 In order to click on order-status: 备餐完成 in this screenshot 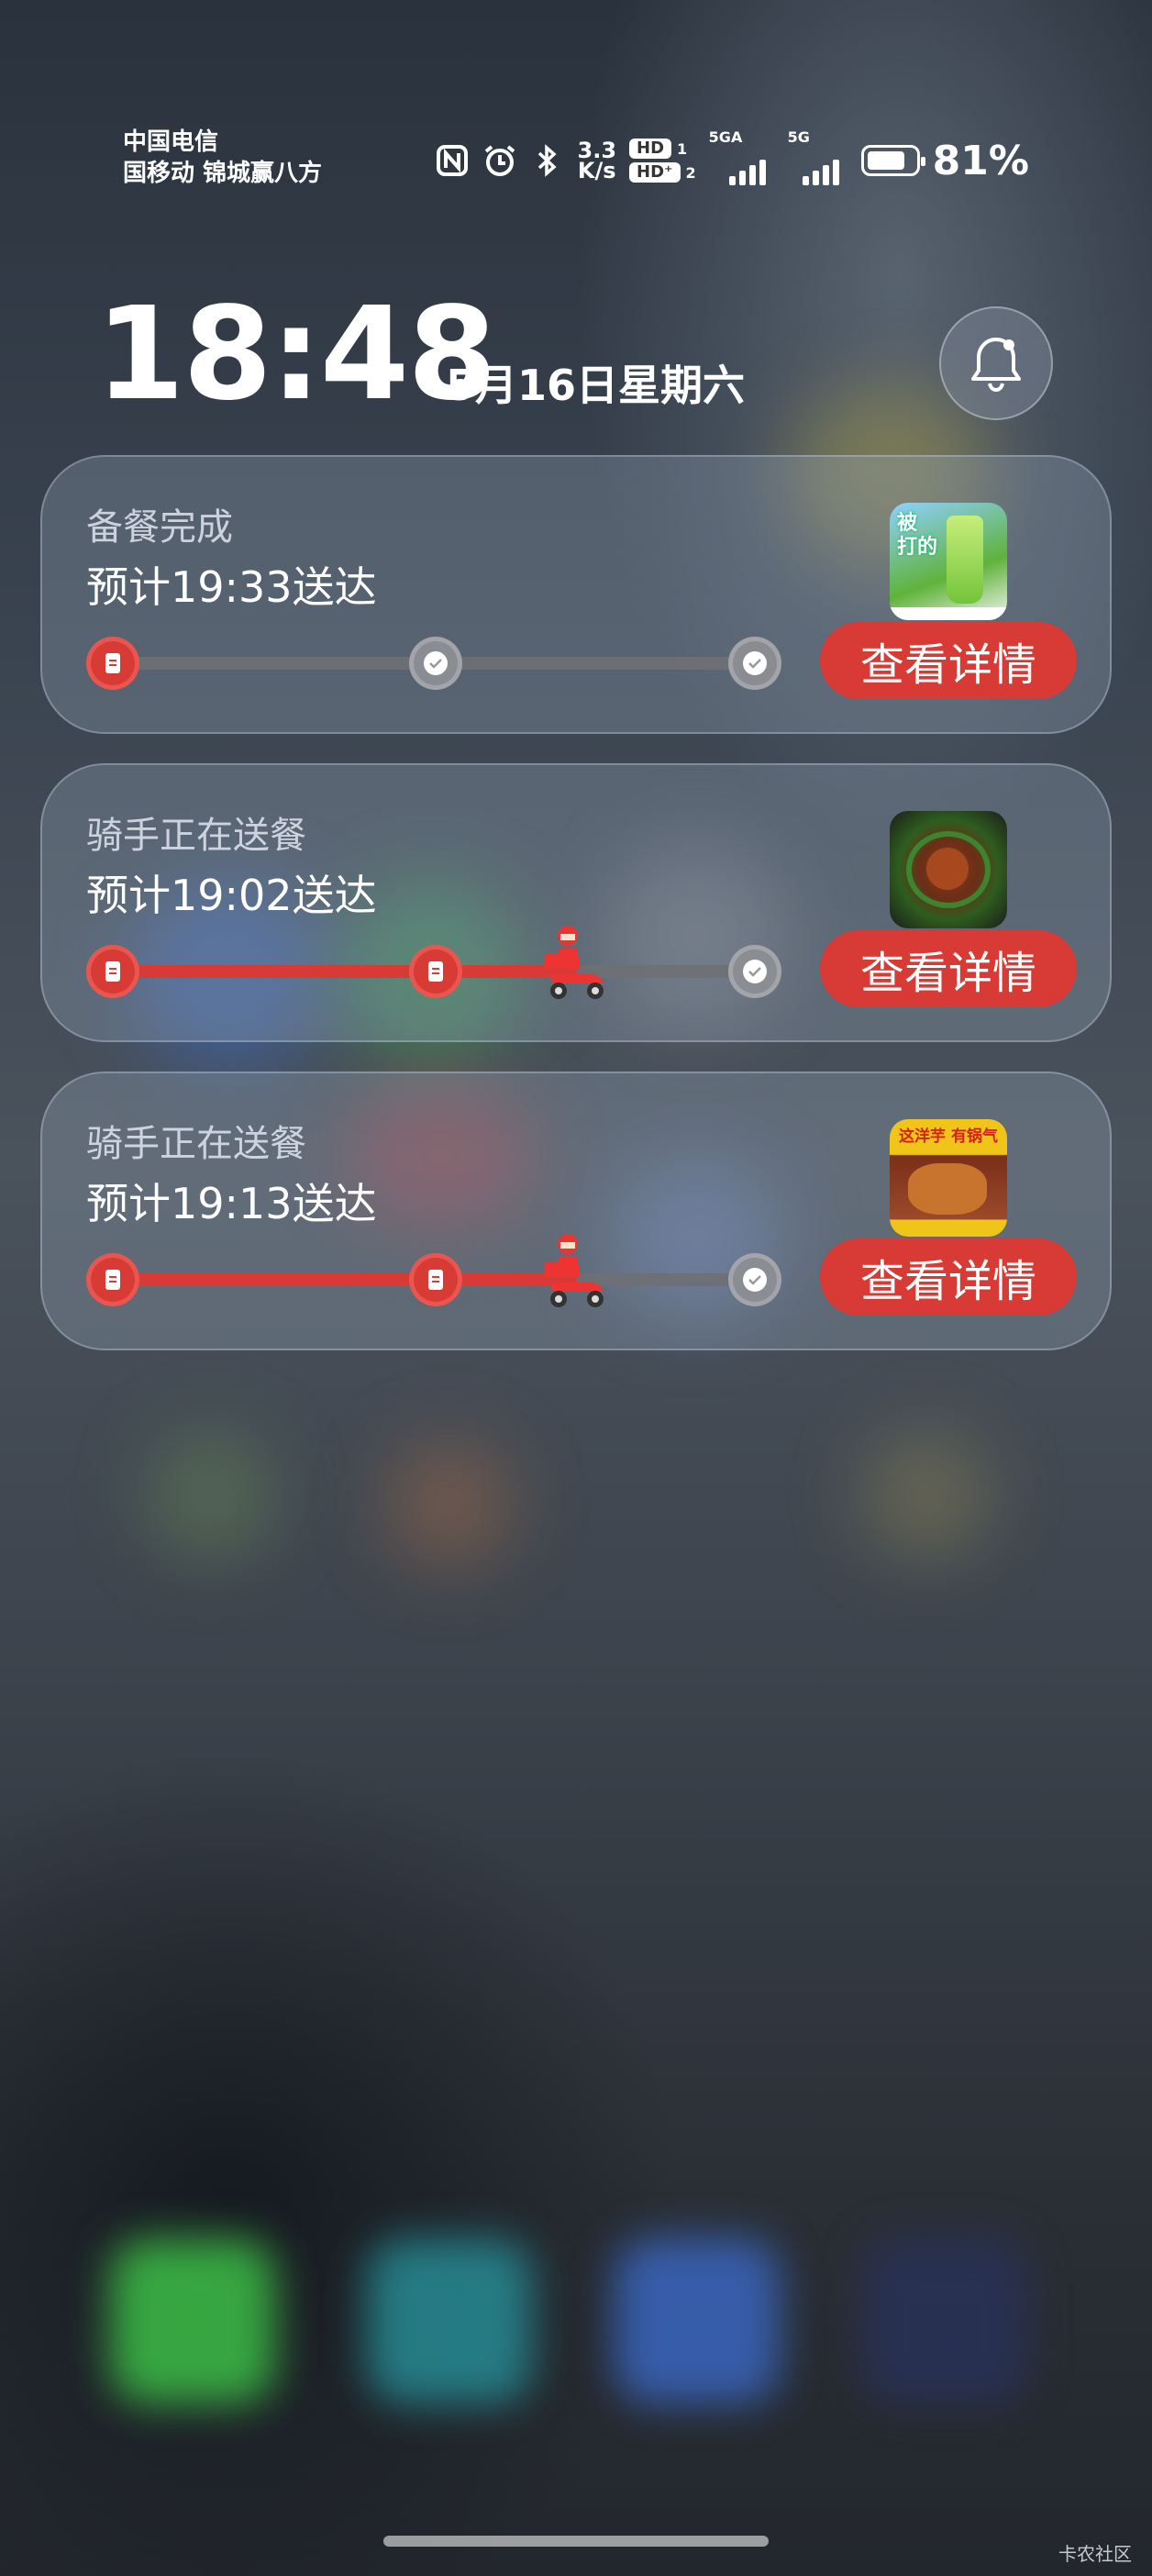, I will do `click(159, 527)`.